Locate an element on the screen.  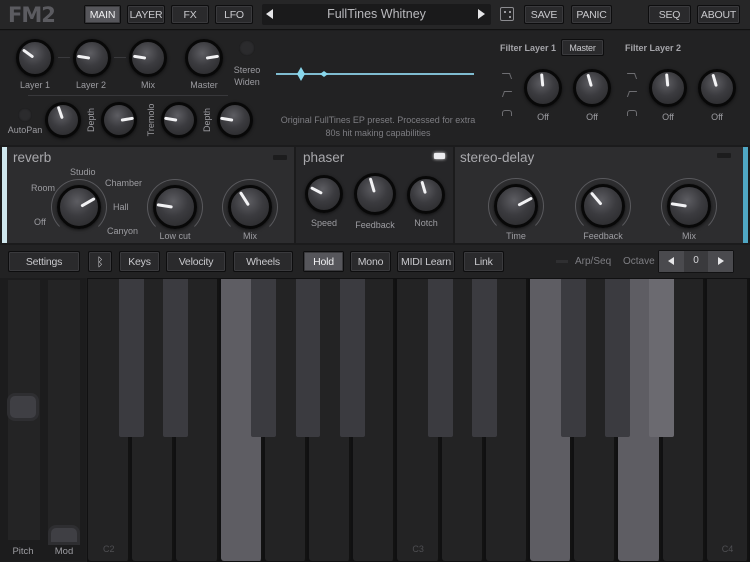
connector-line is located at coordinates (120, 57).